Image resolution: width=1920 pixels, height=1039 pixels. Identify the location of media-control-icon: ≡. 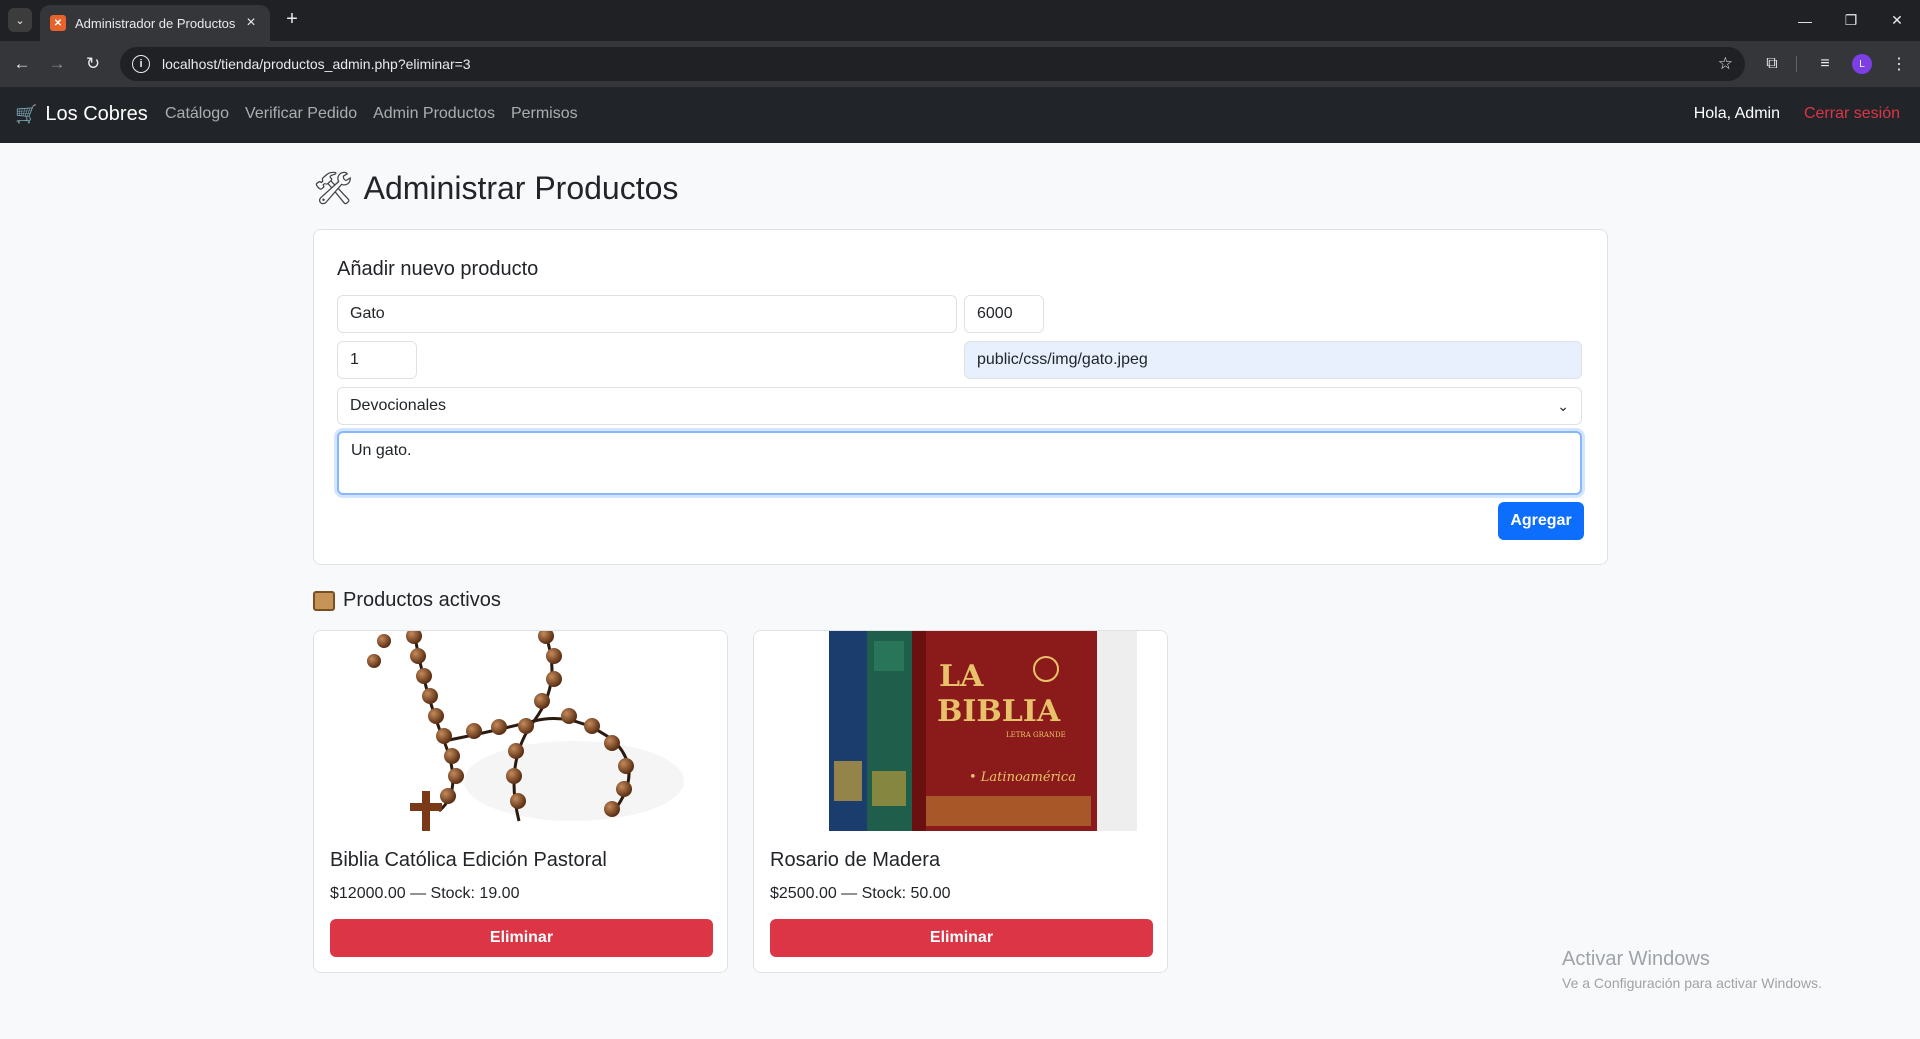
(1825, 64).